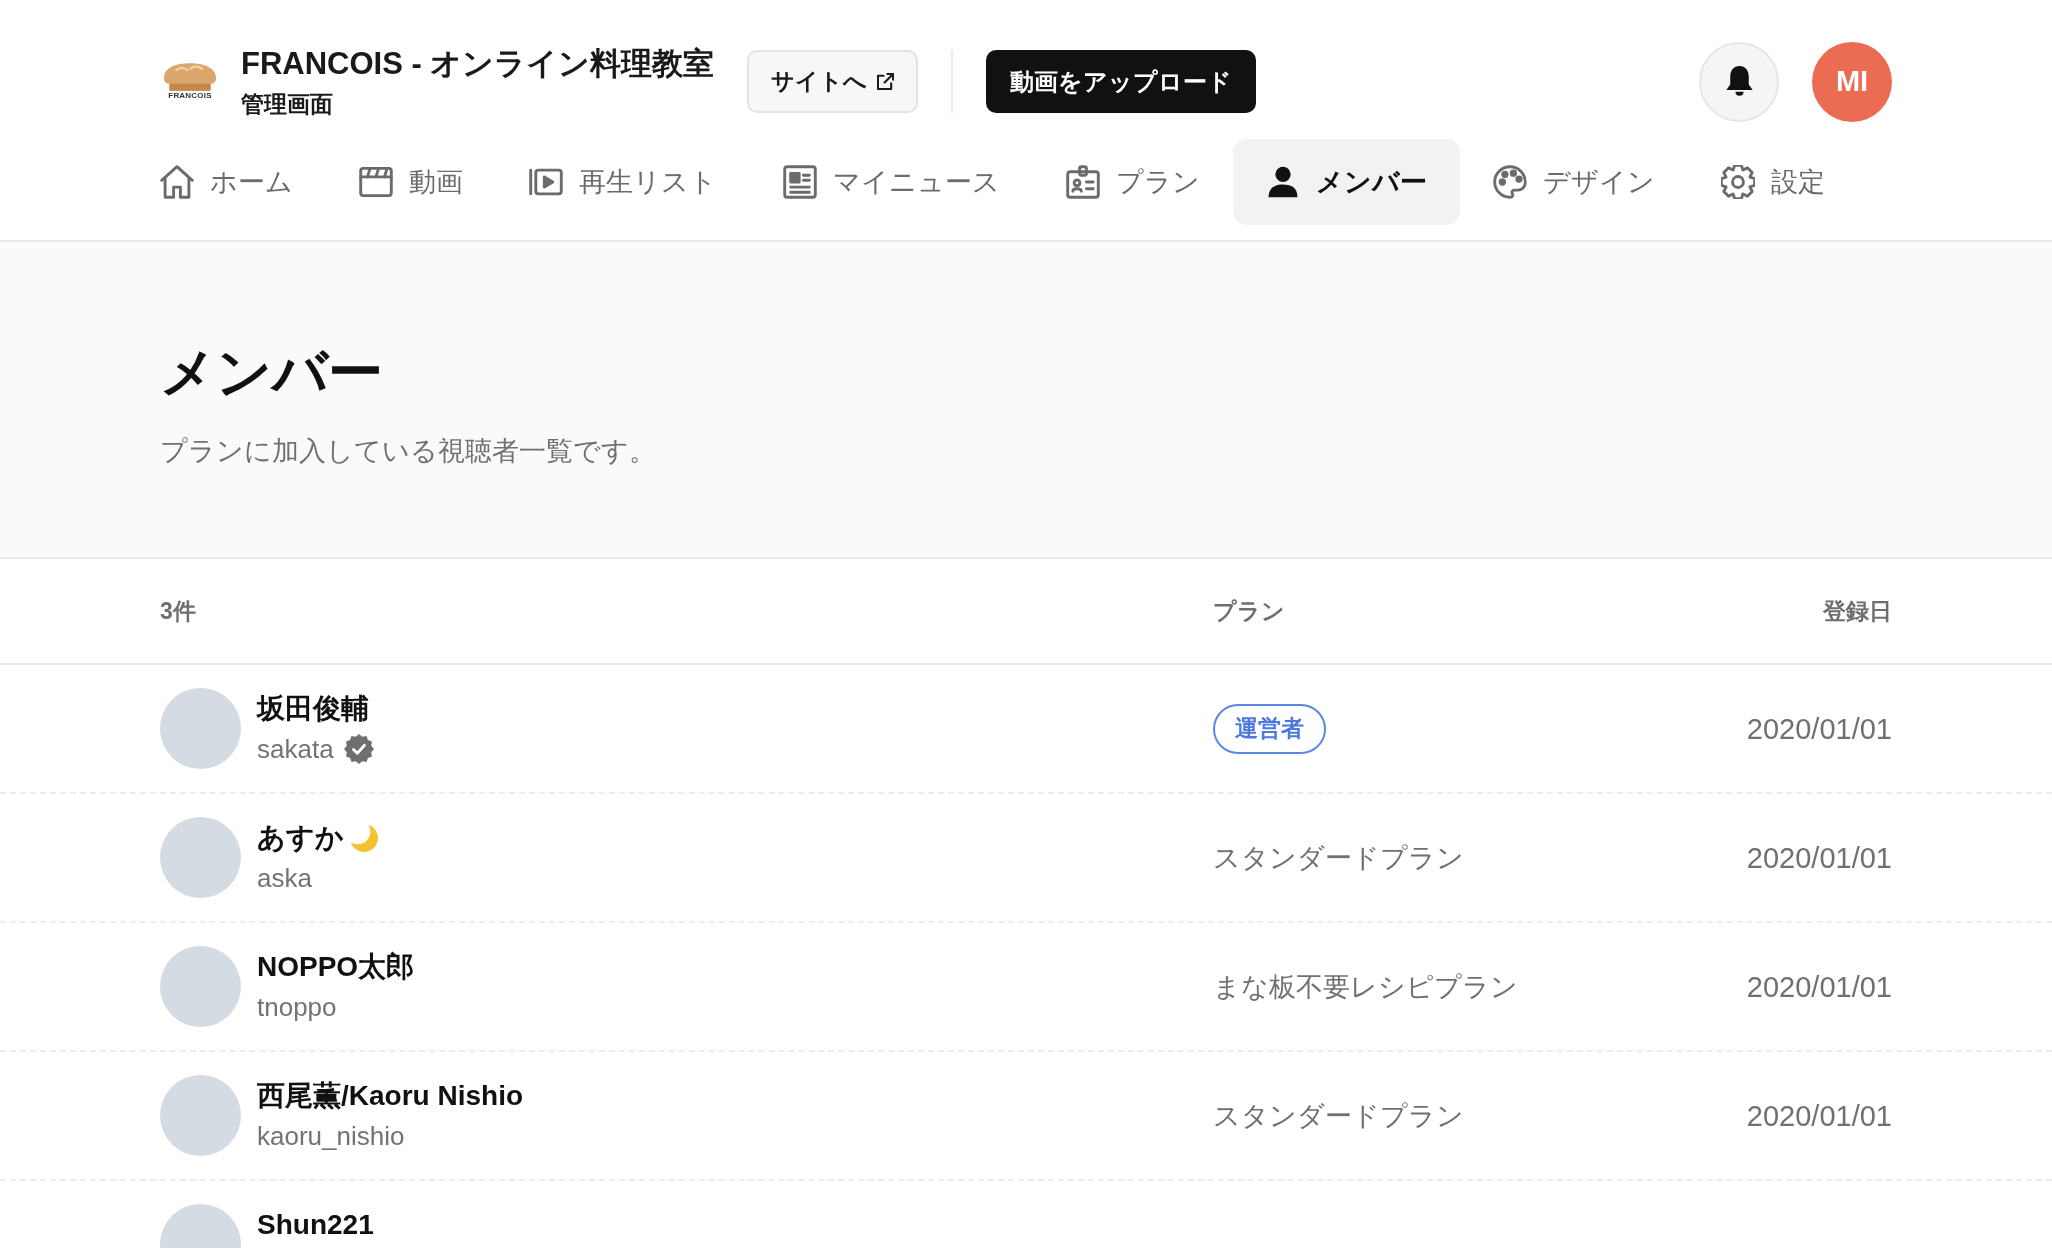  I want to click on result-count: 3件, so click(178, 611).